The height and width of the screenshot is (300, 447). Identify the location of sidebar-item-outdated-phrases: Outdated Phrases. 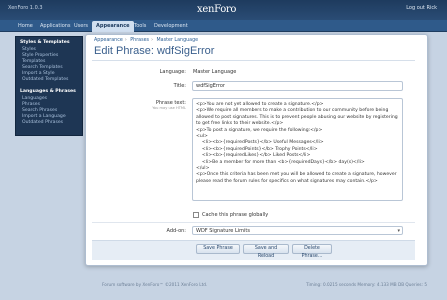
(42, 122).